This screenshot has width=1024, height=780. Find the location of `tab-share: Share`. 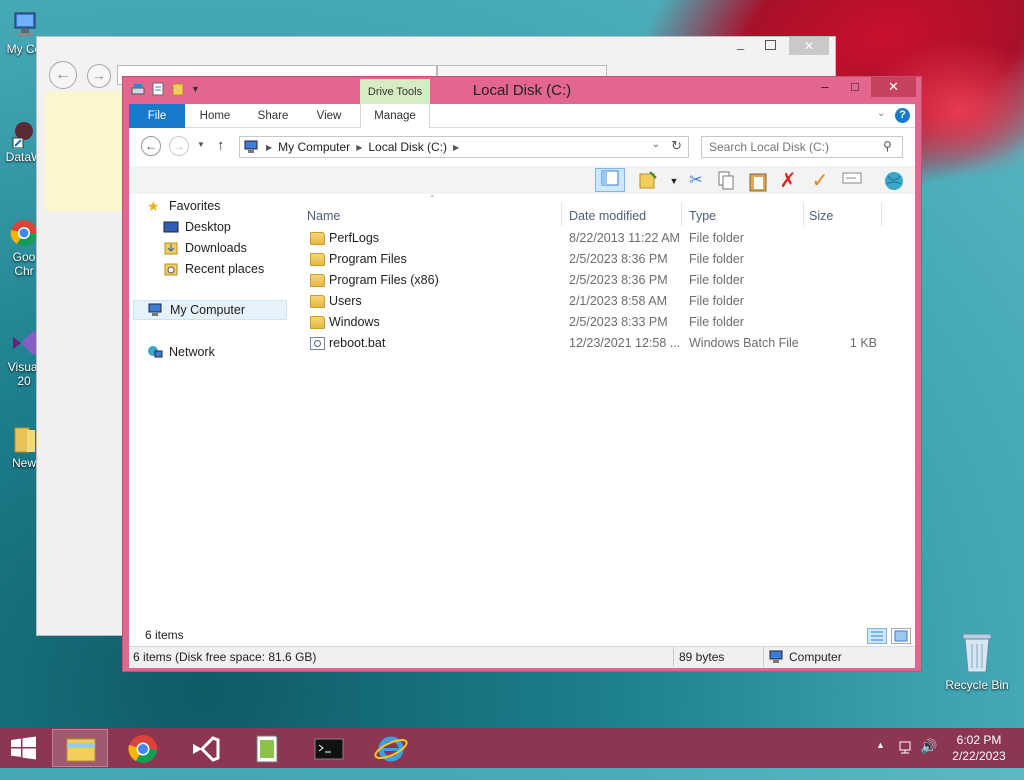

tab-share: Share is located at coordinates (273, 116).